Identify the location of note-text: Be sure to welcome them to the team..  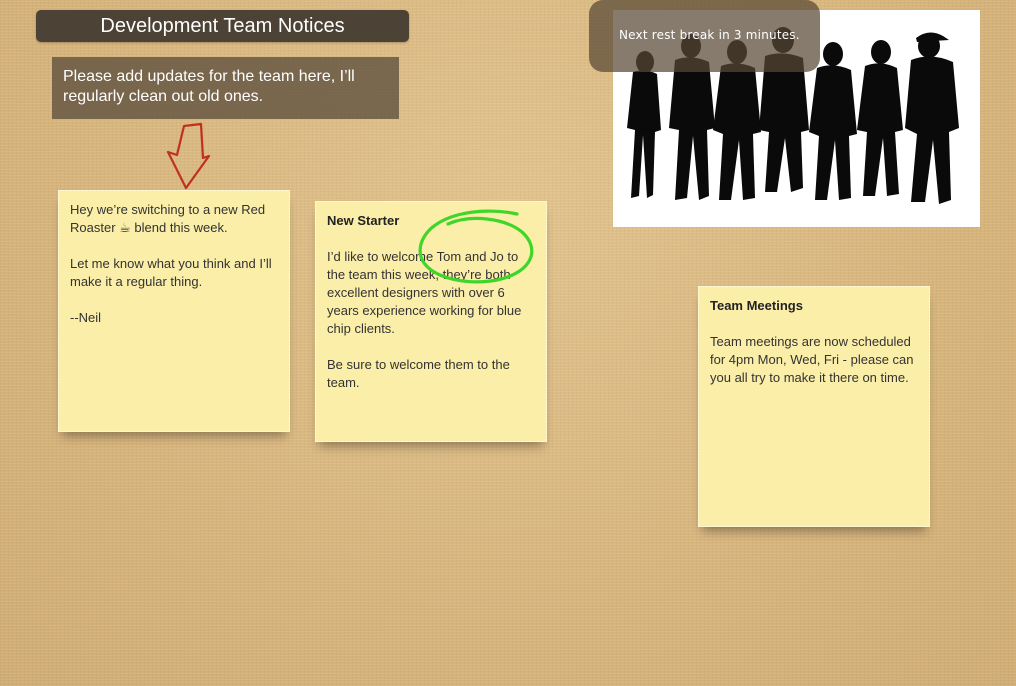
(418, 373).